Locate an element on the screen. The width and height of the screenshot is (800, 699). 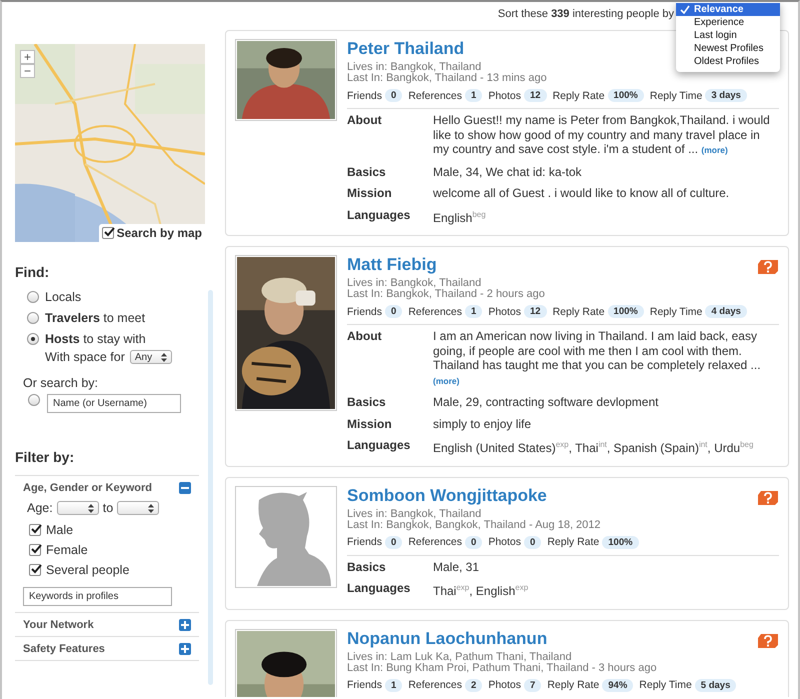
menu-item: Experience is located at coordinates (728, 22).